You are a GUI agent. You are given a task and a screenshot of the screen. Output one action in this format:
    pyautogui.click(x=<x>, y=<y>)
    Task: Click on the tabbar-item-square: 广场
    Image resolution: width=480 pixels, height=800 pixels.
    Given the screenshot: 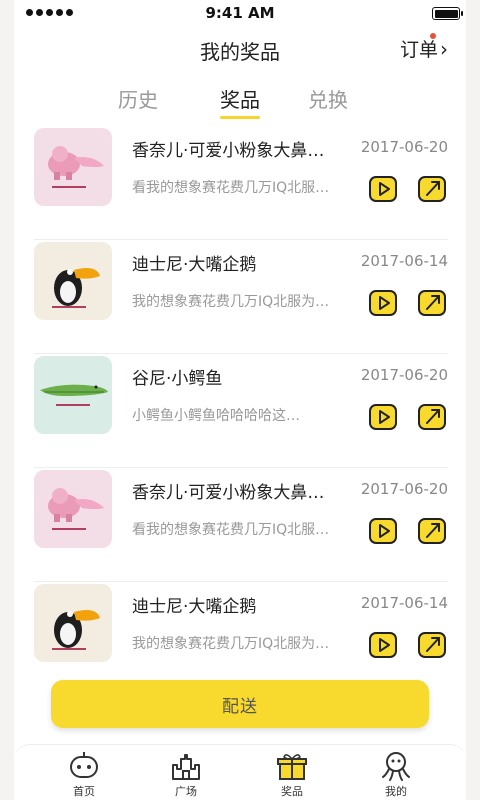 What is the action you would take?
    pyautogui.click(x=186, y=775)
    